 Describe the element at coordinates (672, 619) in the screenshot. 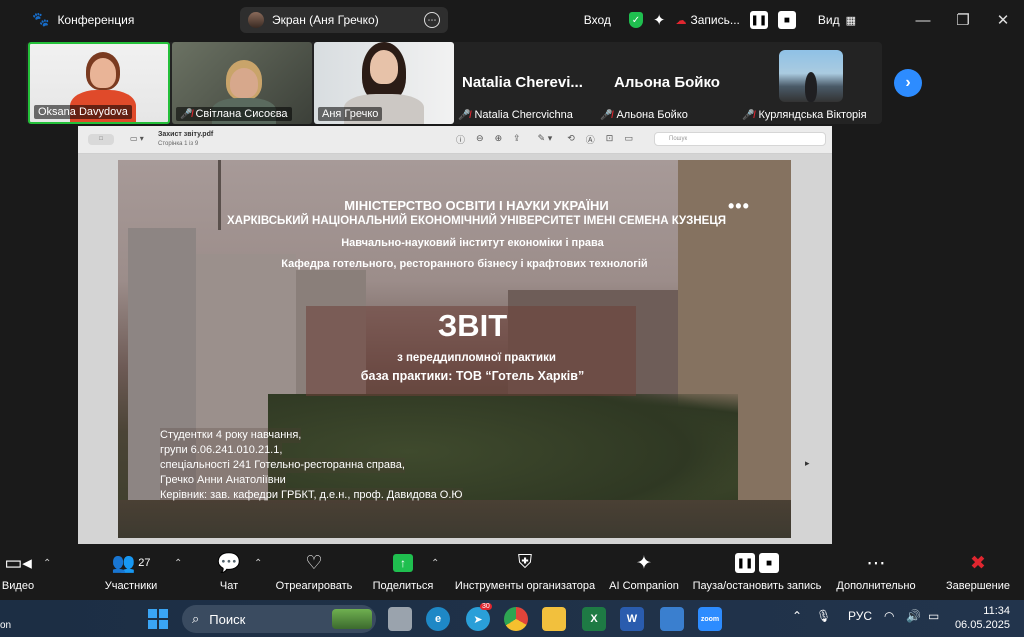

I see `photos-icon` at that location.